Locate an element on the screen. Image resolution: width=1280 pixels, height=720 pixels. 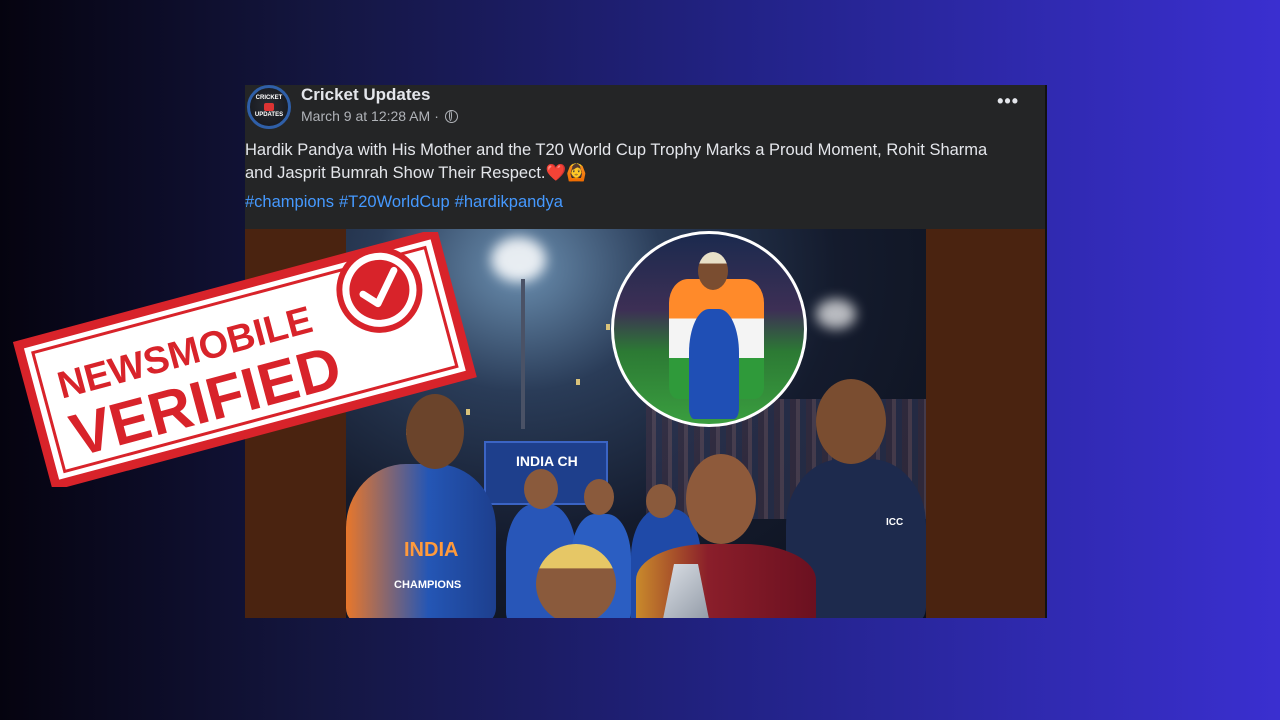
hashtag-list: #champions #T20WorldCup #hardikpandya is located at coordinates (404, 202).